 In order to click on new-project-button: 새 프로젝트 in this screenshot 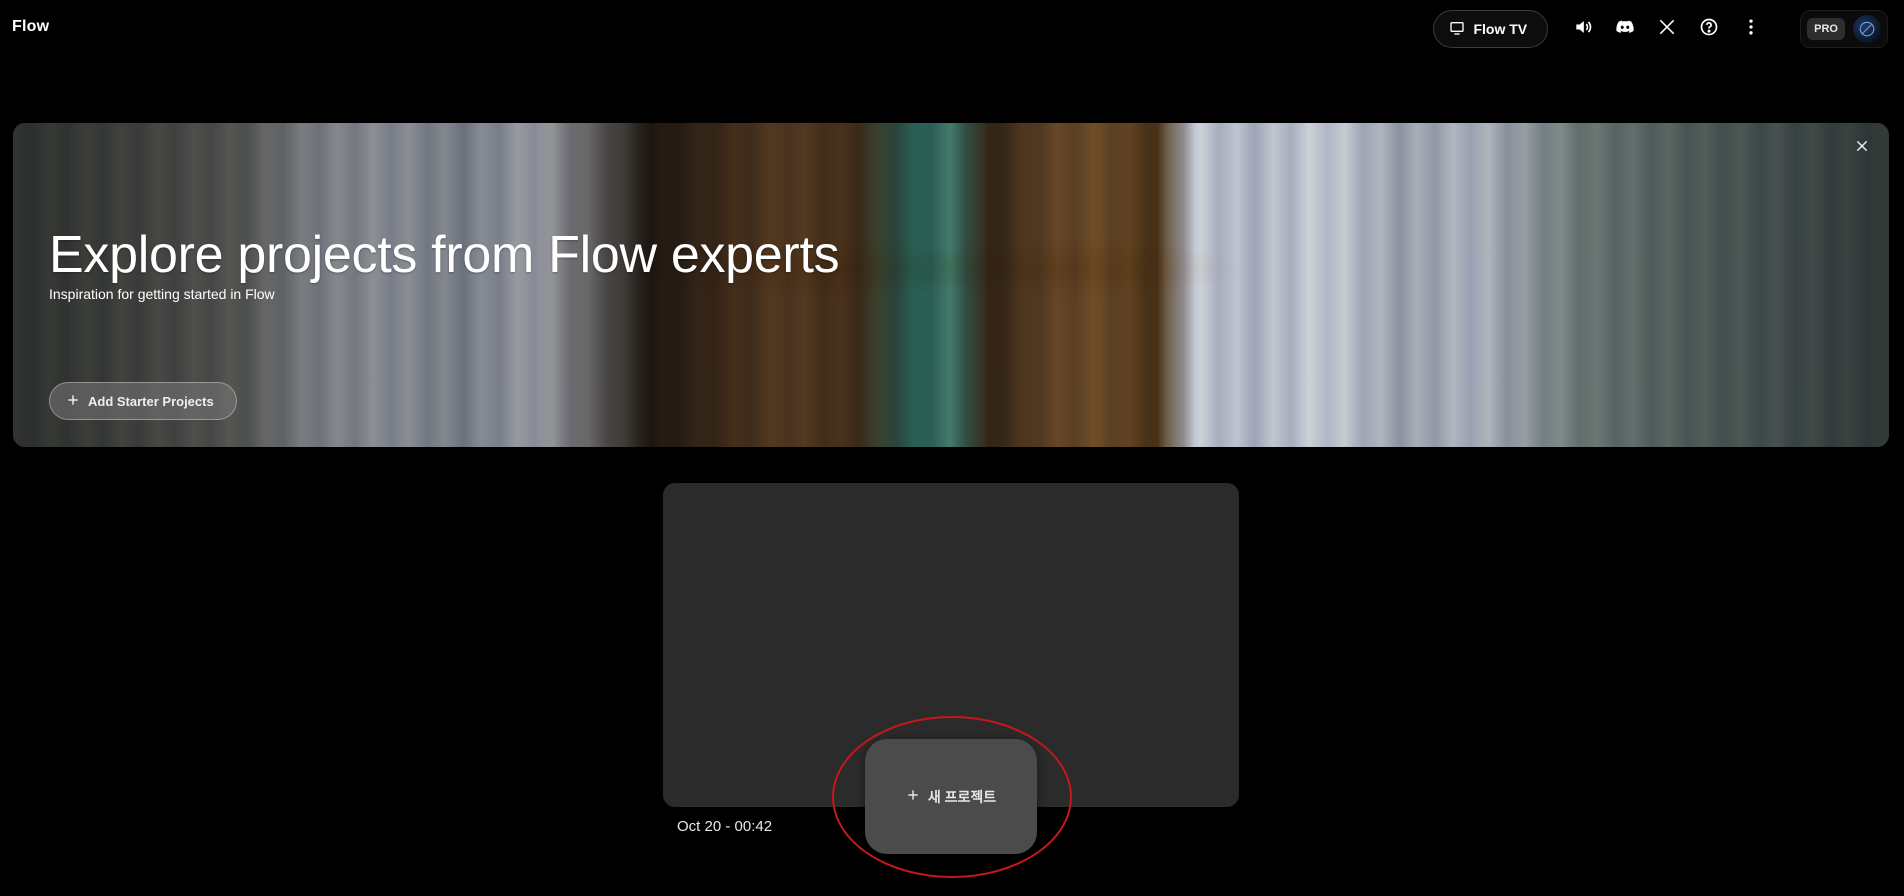, I will do `click(951, 796)`.